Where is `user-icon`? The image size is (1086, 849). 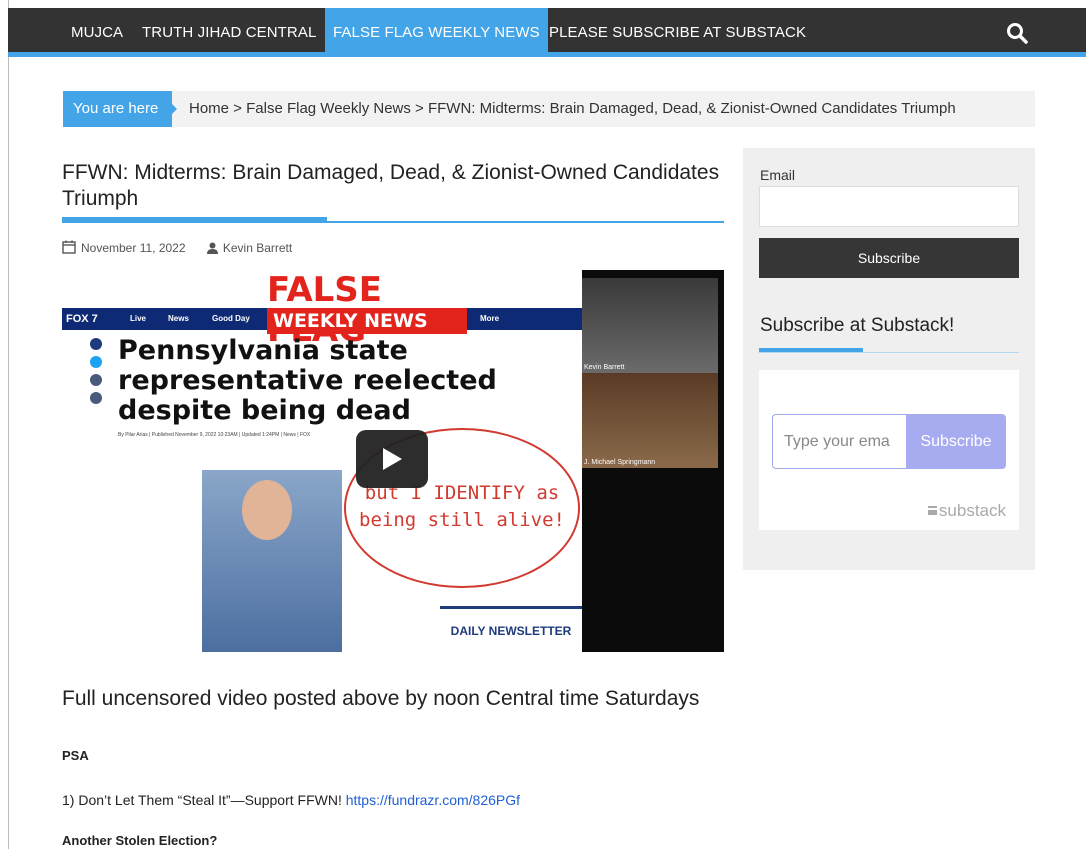
user-icon is located at coordinates (212, 248).